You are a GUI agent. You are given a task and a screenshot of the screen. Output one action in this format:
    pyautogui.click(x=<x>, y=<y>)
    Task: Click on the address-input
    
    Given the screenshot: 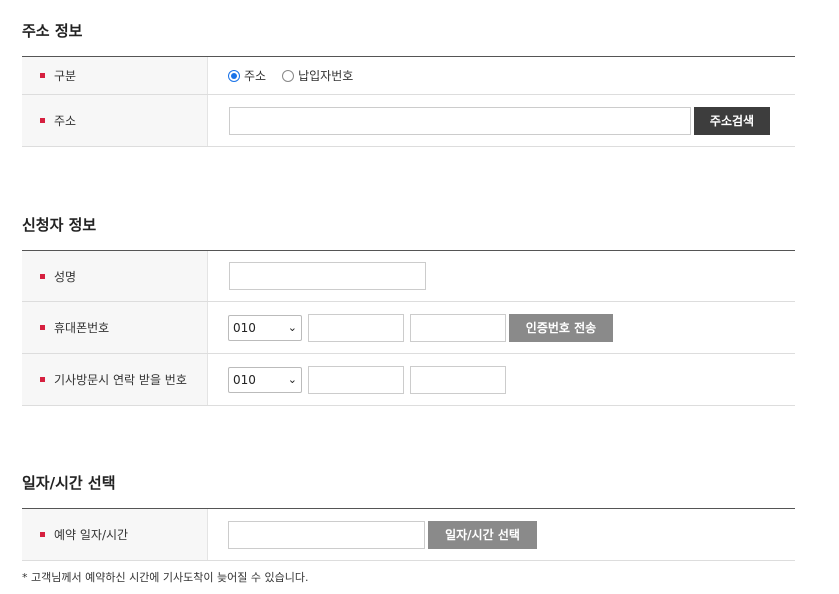 What is the action you would take?
    pyautogui.click(x=460, y=120)
    